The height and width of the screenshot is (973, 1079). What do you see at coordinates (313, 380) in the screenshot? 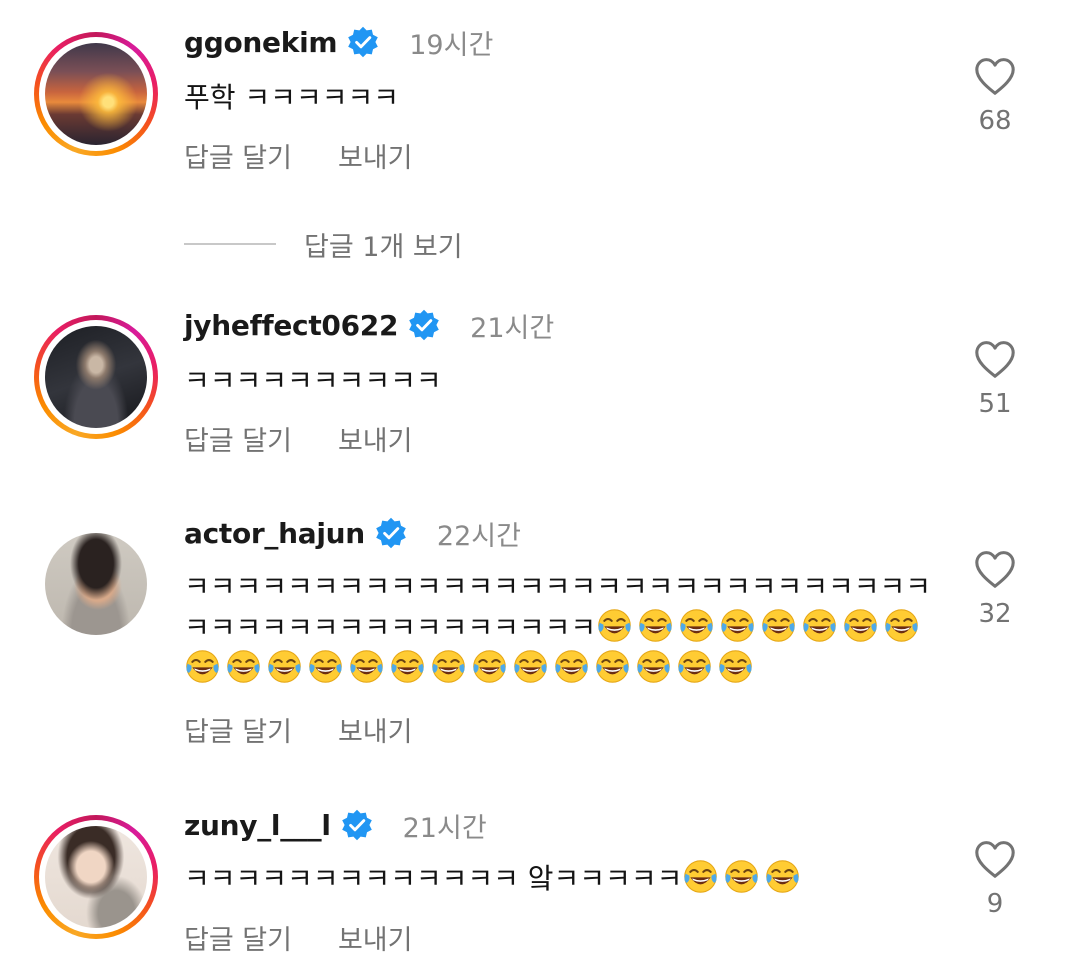
I see `comment-text: ㅋㅋㅋㅋㅋㅋㅋㅋㅋㅋ` at bounding box center [313, 380].